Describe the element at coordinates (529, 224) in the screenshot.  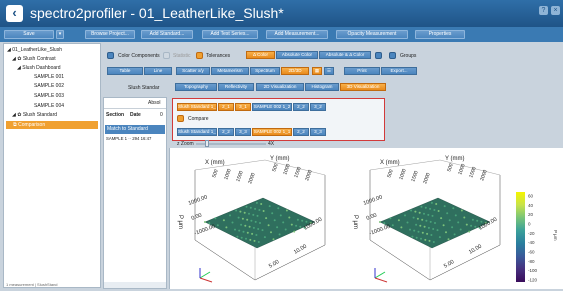
I see `legend-tick-label: 0` at that location.